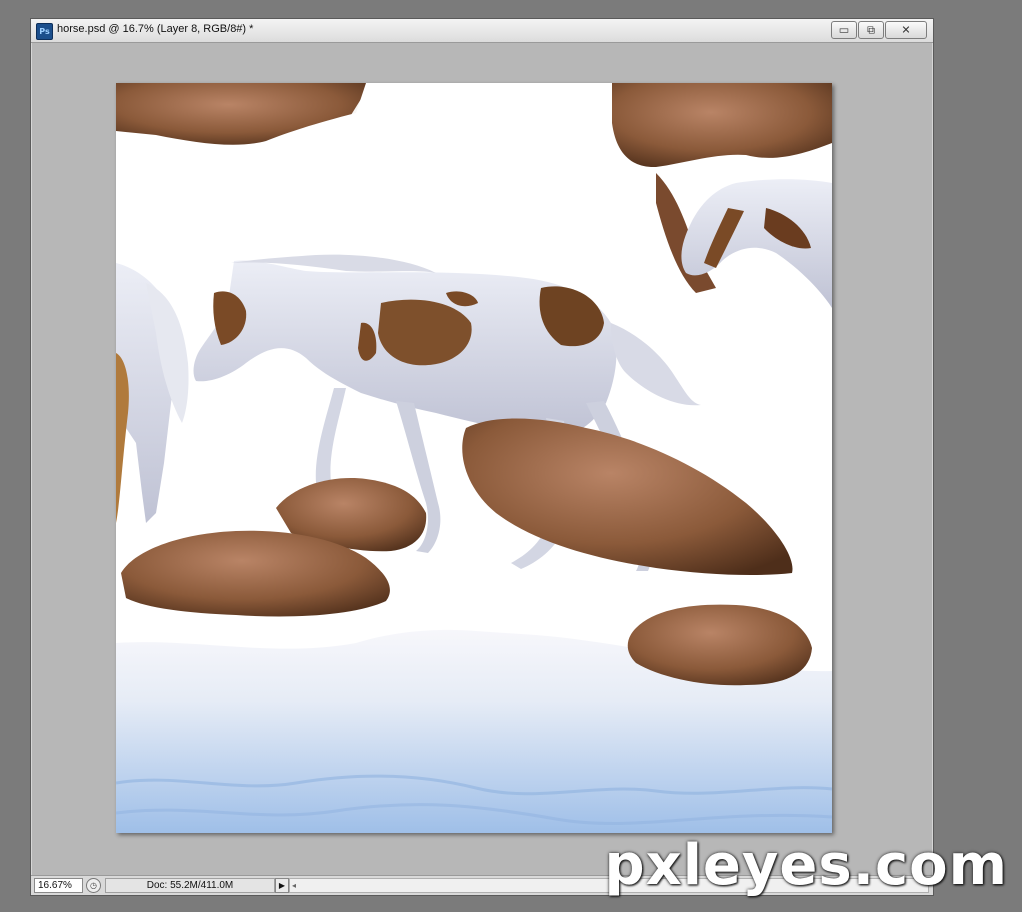  I want to click on triangle-right-icon: ▶, so click(282, 885).